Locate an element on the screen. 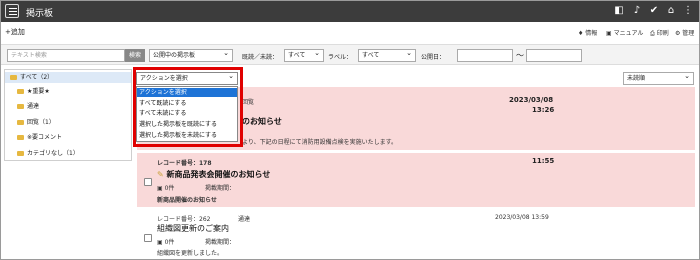 The image size is (700, 260). date-from-input is located at coordinates (485, 55).